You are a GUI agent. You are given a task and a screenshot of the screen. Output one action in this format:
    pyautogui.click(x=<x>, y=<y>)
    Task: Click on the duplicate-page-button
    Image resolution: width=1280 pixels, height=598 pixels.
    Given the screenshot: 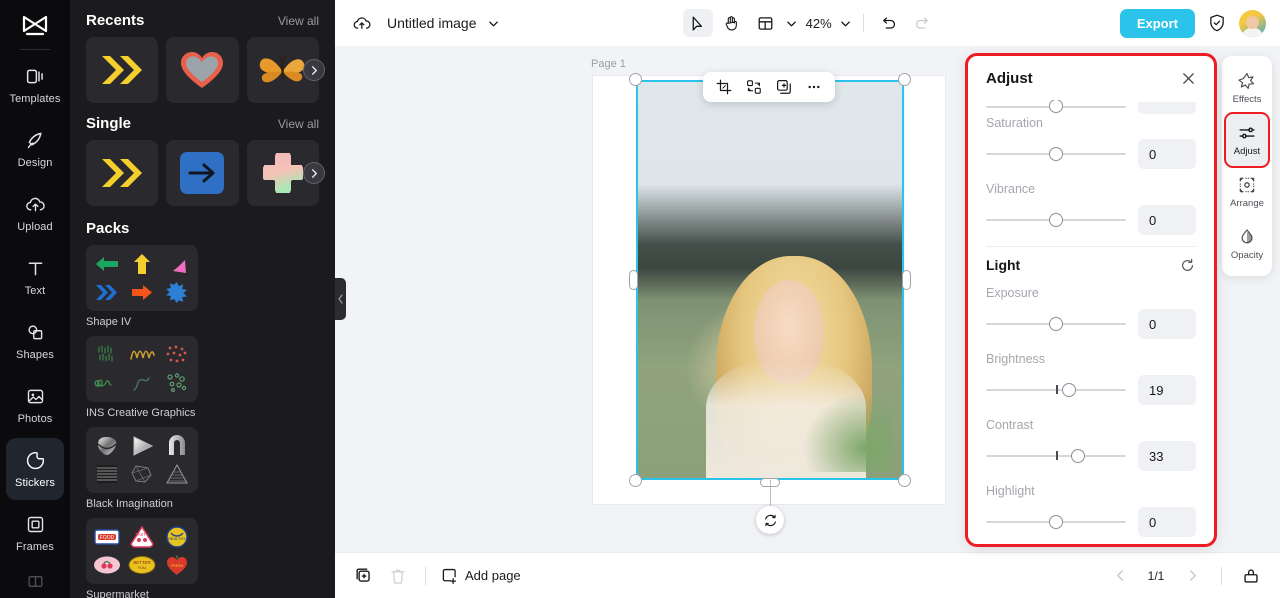 What is the action you would take?
    pyautogui.click(x=364, y=576)
    